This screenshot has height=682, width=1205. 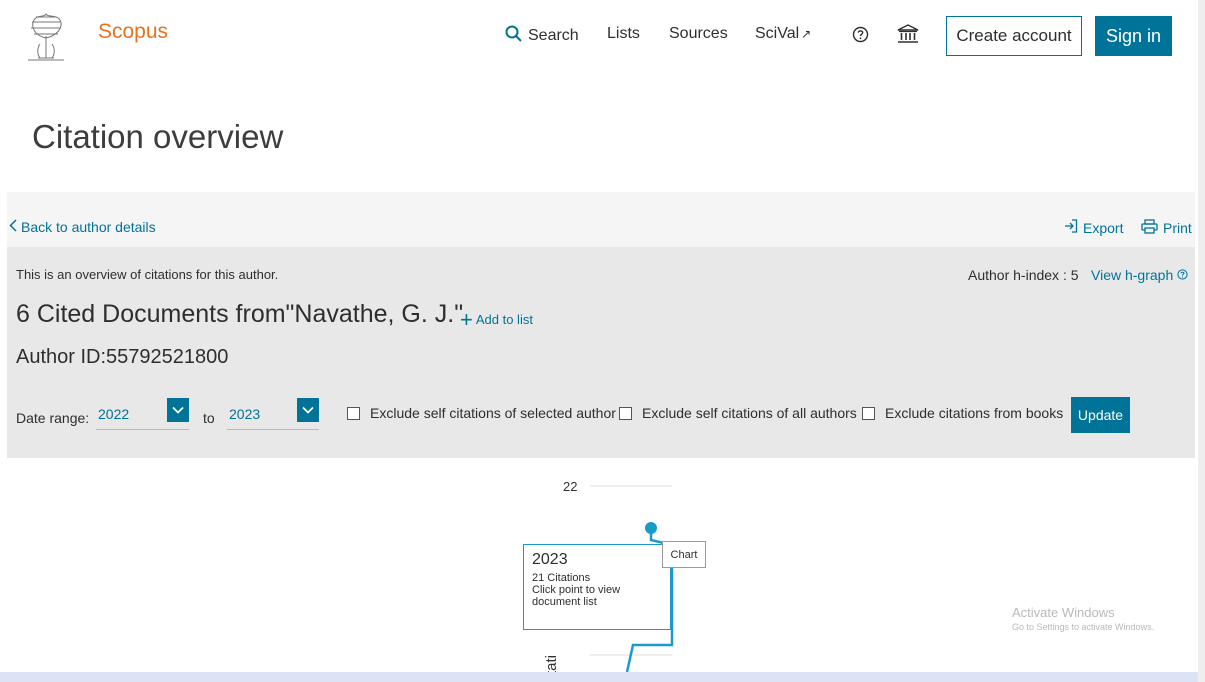 What do you see at coordinates (53, 418) in the screenshot?
I see `date-range-label: Date range:` at bounding box center [53, 418].